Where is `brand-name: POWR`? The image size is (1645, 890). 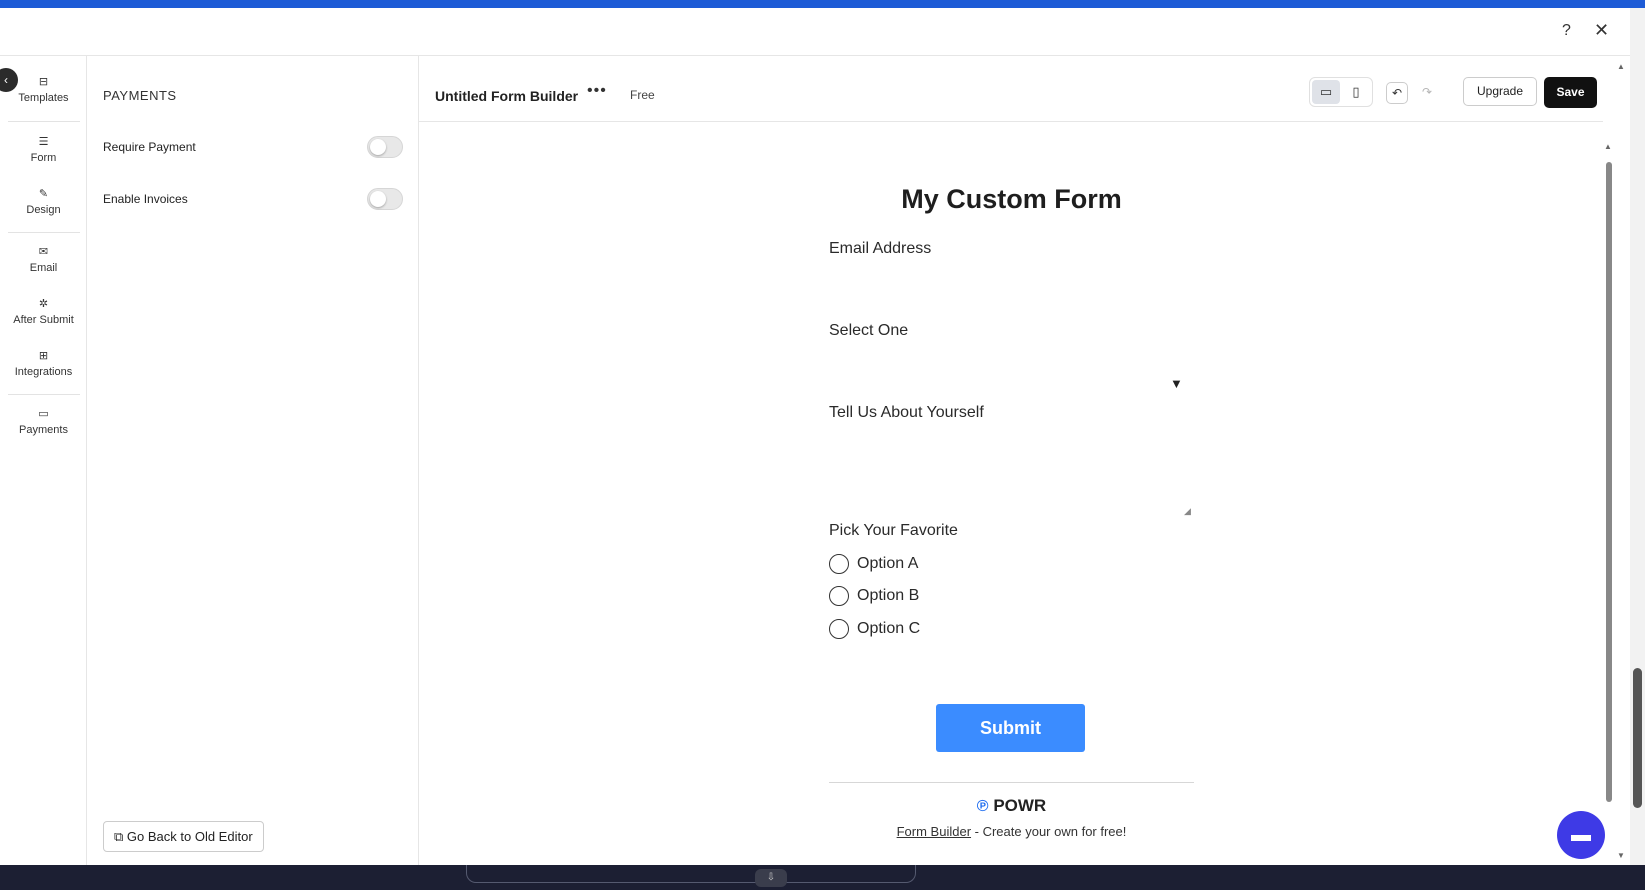
brand-name: POWR is located at coordinates (1020, 805).